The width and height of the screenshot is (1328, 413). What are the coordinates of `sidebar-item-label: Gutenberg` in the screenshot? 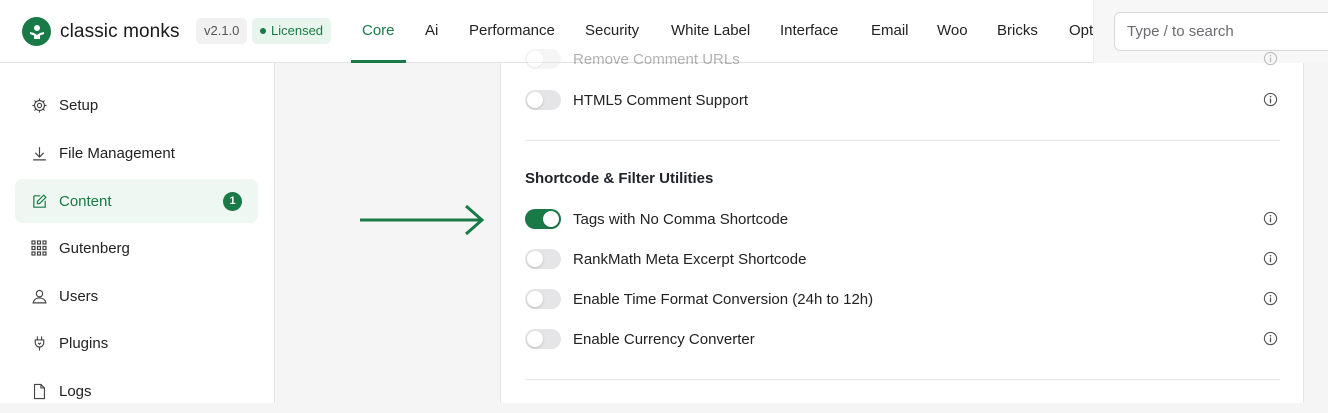 It's located at (94, 248).